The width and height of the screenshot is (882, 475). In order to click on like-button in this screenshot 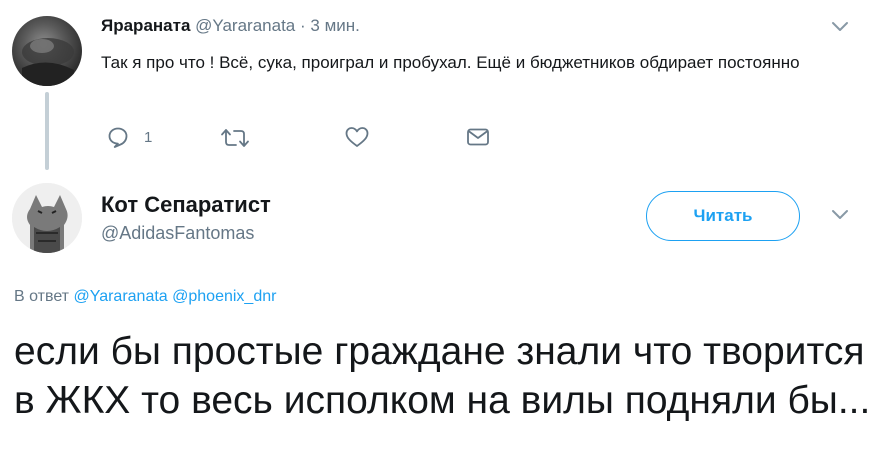, I will do `click(357, 137)`.